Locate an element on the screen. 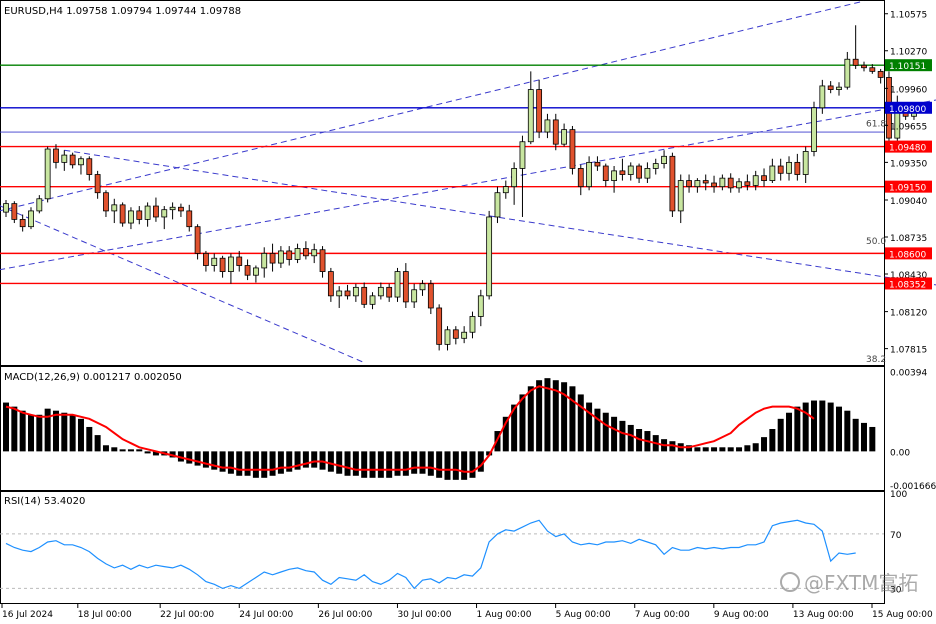 The height and width of the screenshot is (624, 936). price-tick-label: 1.08120 is located at coordinates (908, 314).